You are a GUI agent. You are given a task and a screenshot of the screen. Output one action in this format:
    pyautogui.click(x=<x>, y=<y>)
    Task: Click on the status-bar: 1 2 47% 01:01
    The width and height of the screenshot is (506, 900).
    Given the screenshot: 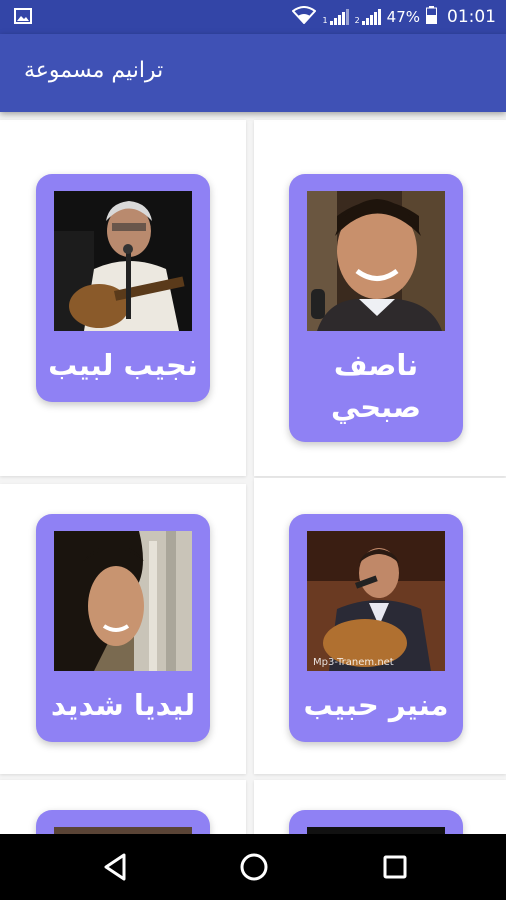 What is the action you would take?
    pyautogui.click(x=253, y=17)
    